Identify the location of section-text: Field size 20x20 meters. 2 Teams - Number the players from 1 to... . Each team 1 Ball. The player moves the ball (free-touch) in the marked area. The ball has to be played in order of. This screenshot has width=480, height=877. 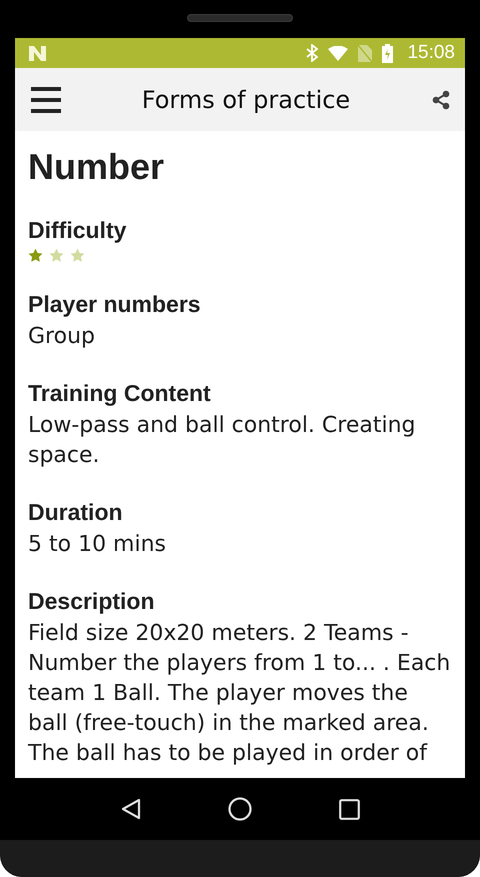
(240, 694).